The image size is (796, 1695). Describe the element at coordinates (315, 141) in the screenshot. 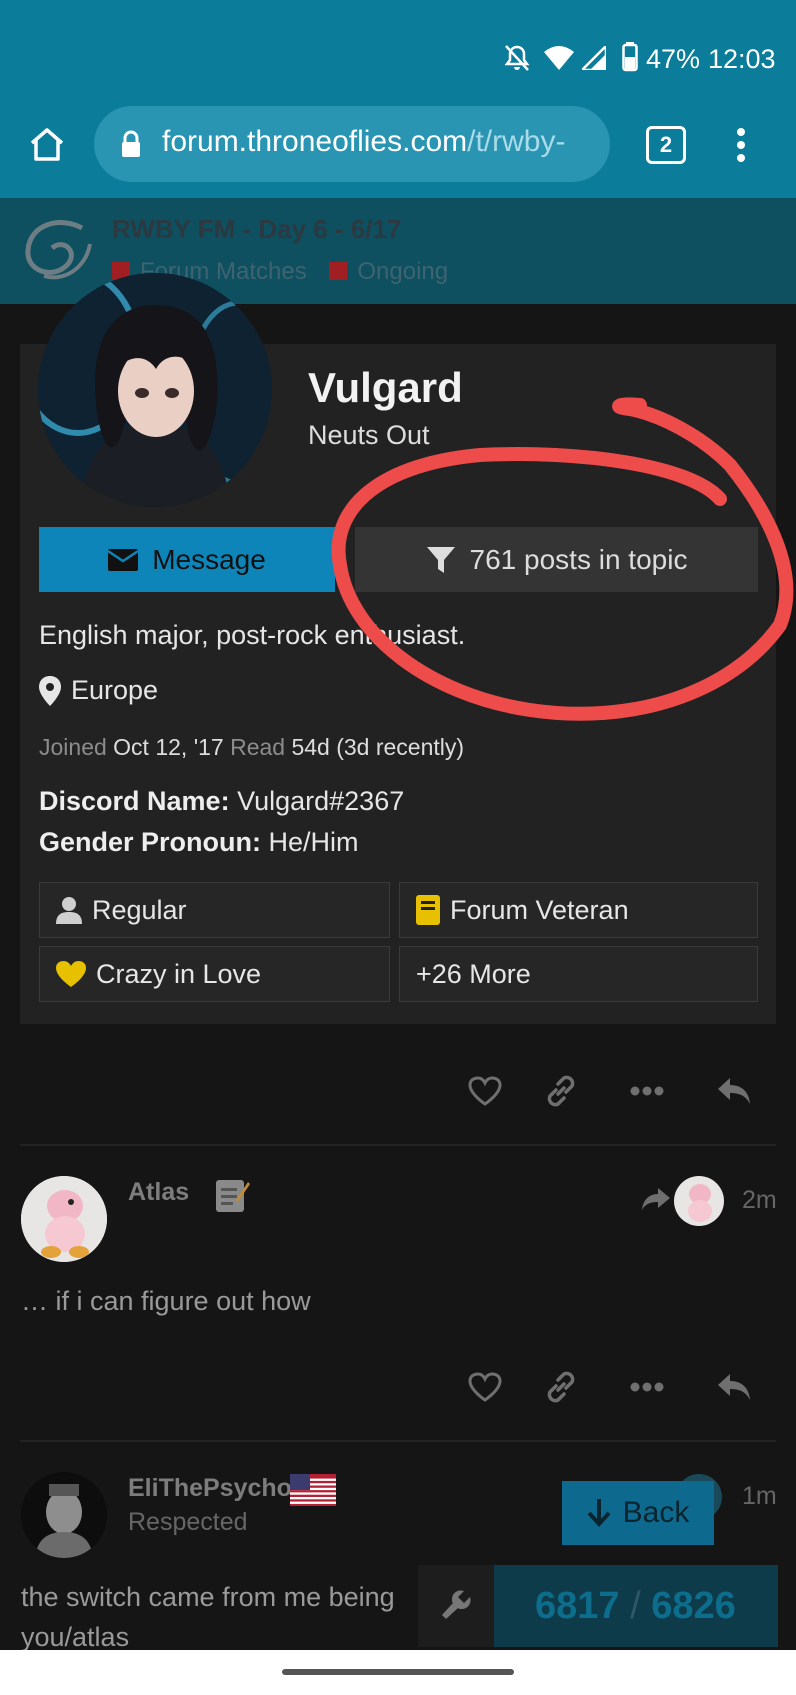

I see `url-domain: forum.throneoflies.com` at that location.